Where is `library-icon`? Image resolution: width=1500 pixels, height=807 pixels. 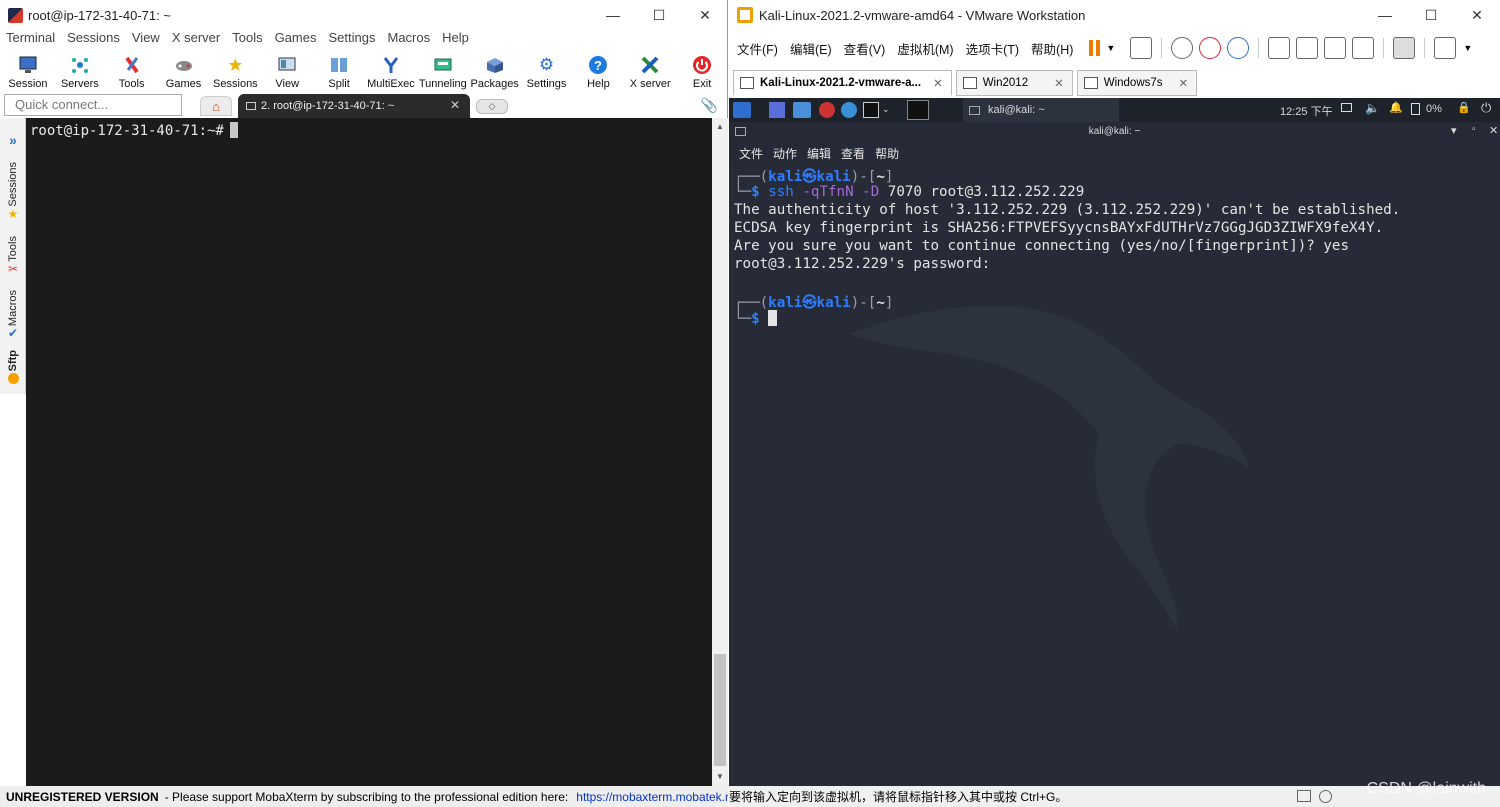
library-icon is located at coordinates (1279, 48).